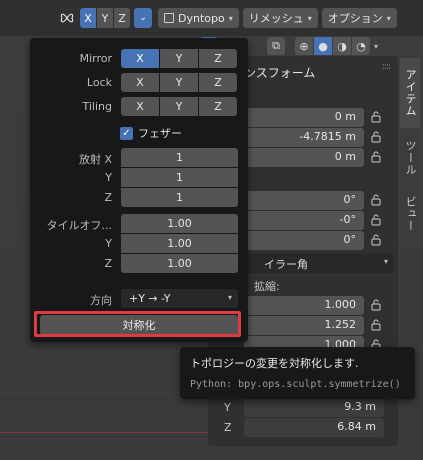 The width and height of the screenshot is (423, 460). I want to click on symmetry-x-toggle: X, so click(88, 18).